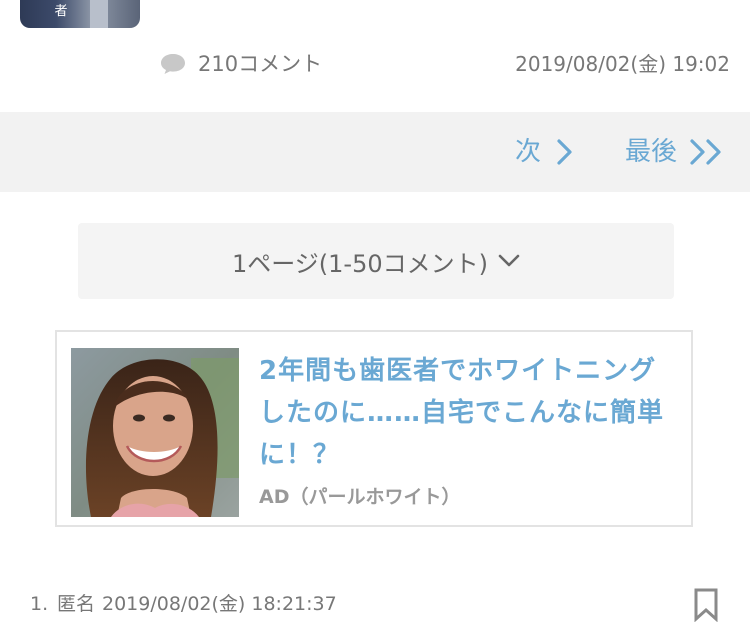 The image size is (750, 635). Describe the element at coordinates (360, 497) in the screenshot. I see `ad-source-label: AD（パールホワイト）` at that location.